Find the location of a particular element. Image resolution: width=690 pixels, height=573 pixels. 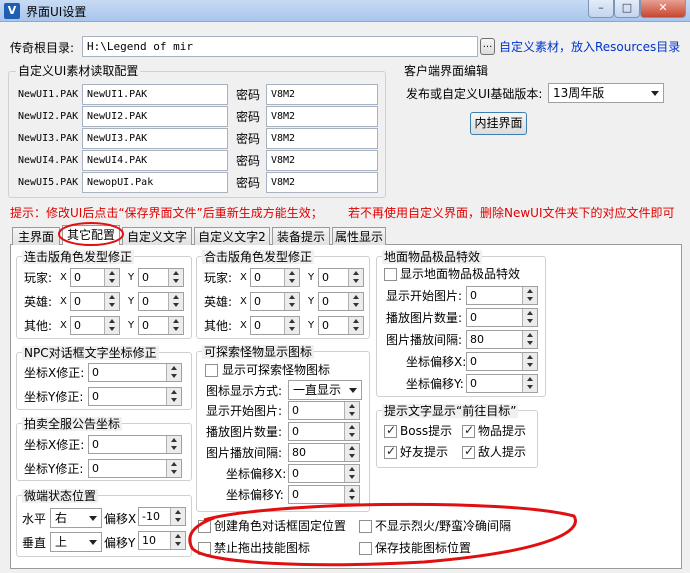

tab-3: 自定义文字 is located at coordinates (157, 236).